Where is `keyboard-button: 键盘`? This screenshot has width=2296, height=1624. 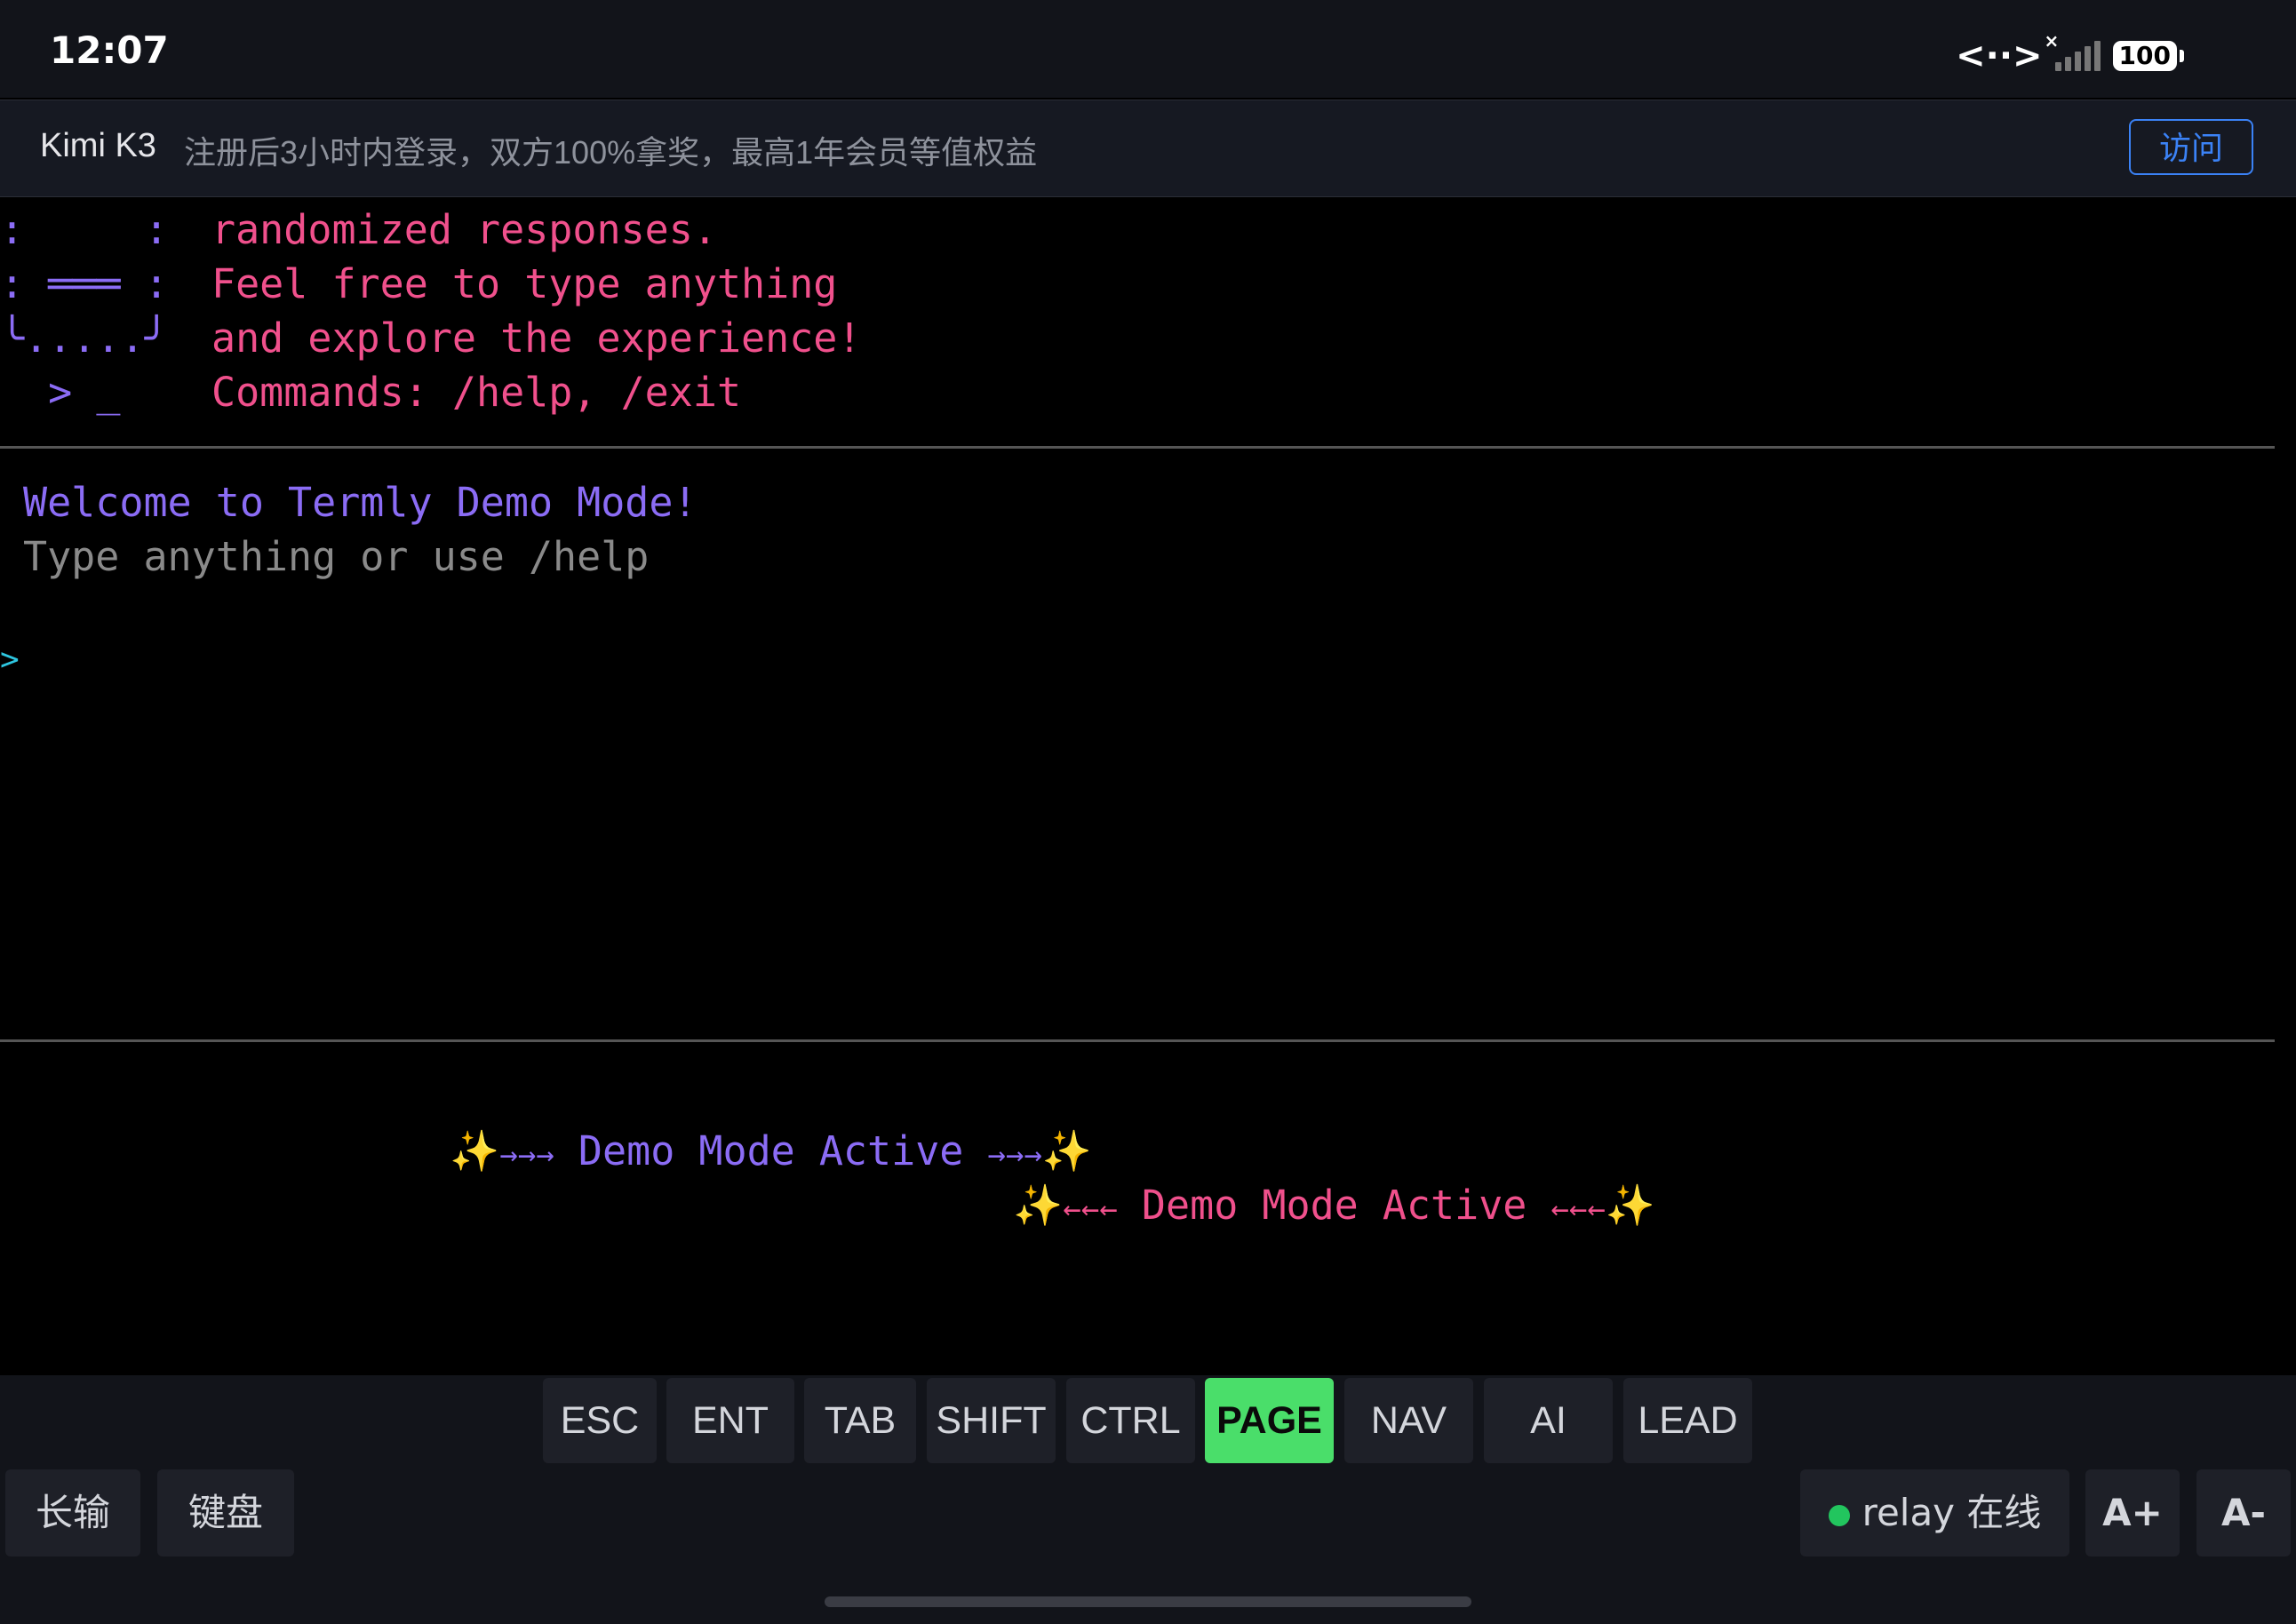
keyboard-button: 键盘 is located at coordinates (226, 1512).